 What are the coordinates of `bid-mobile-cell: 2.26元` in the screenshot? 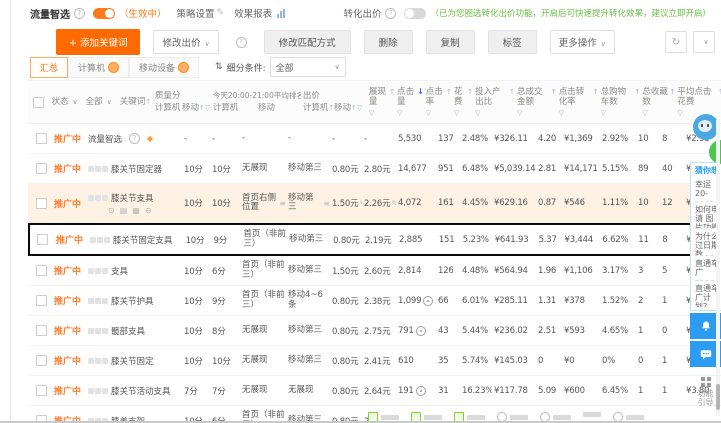 It's located at (379, 203).